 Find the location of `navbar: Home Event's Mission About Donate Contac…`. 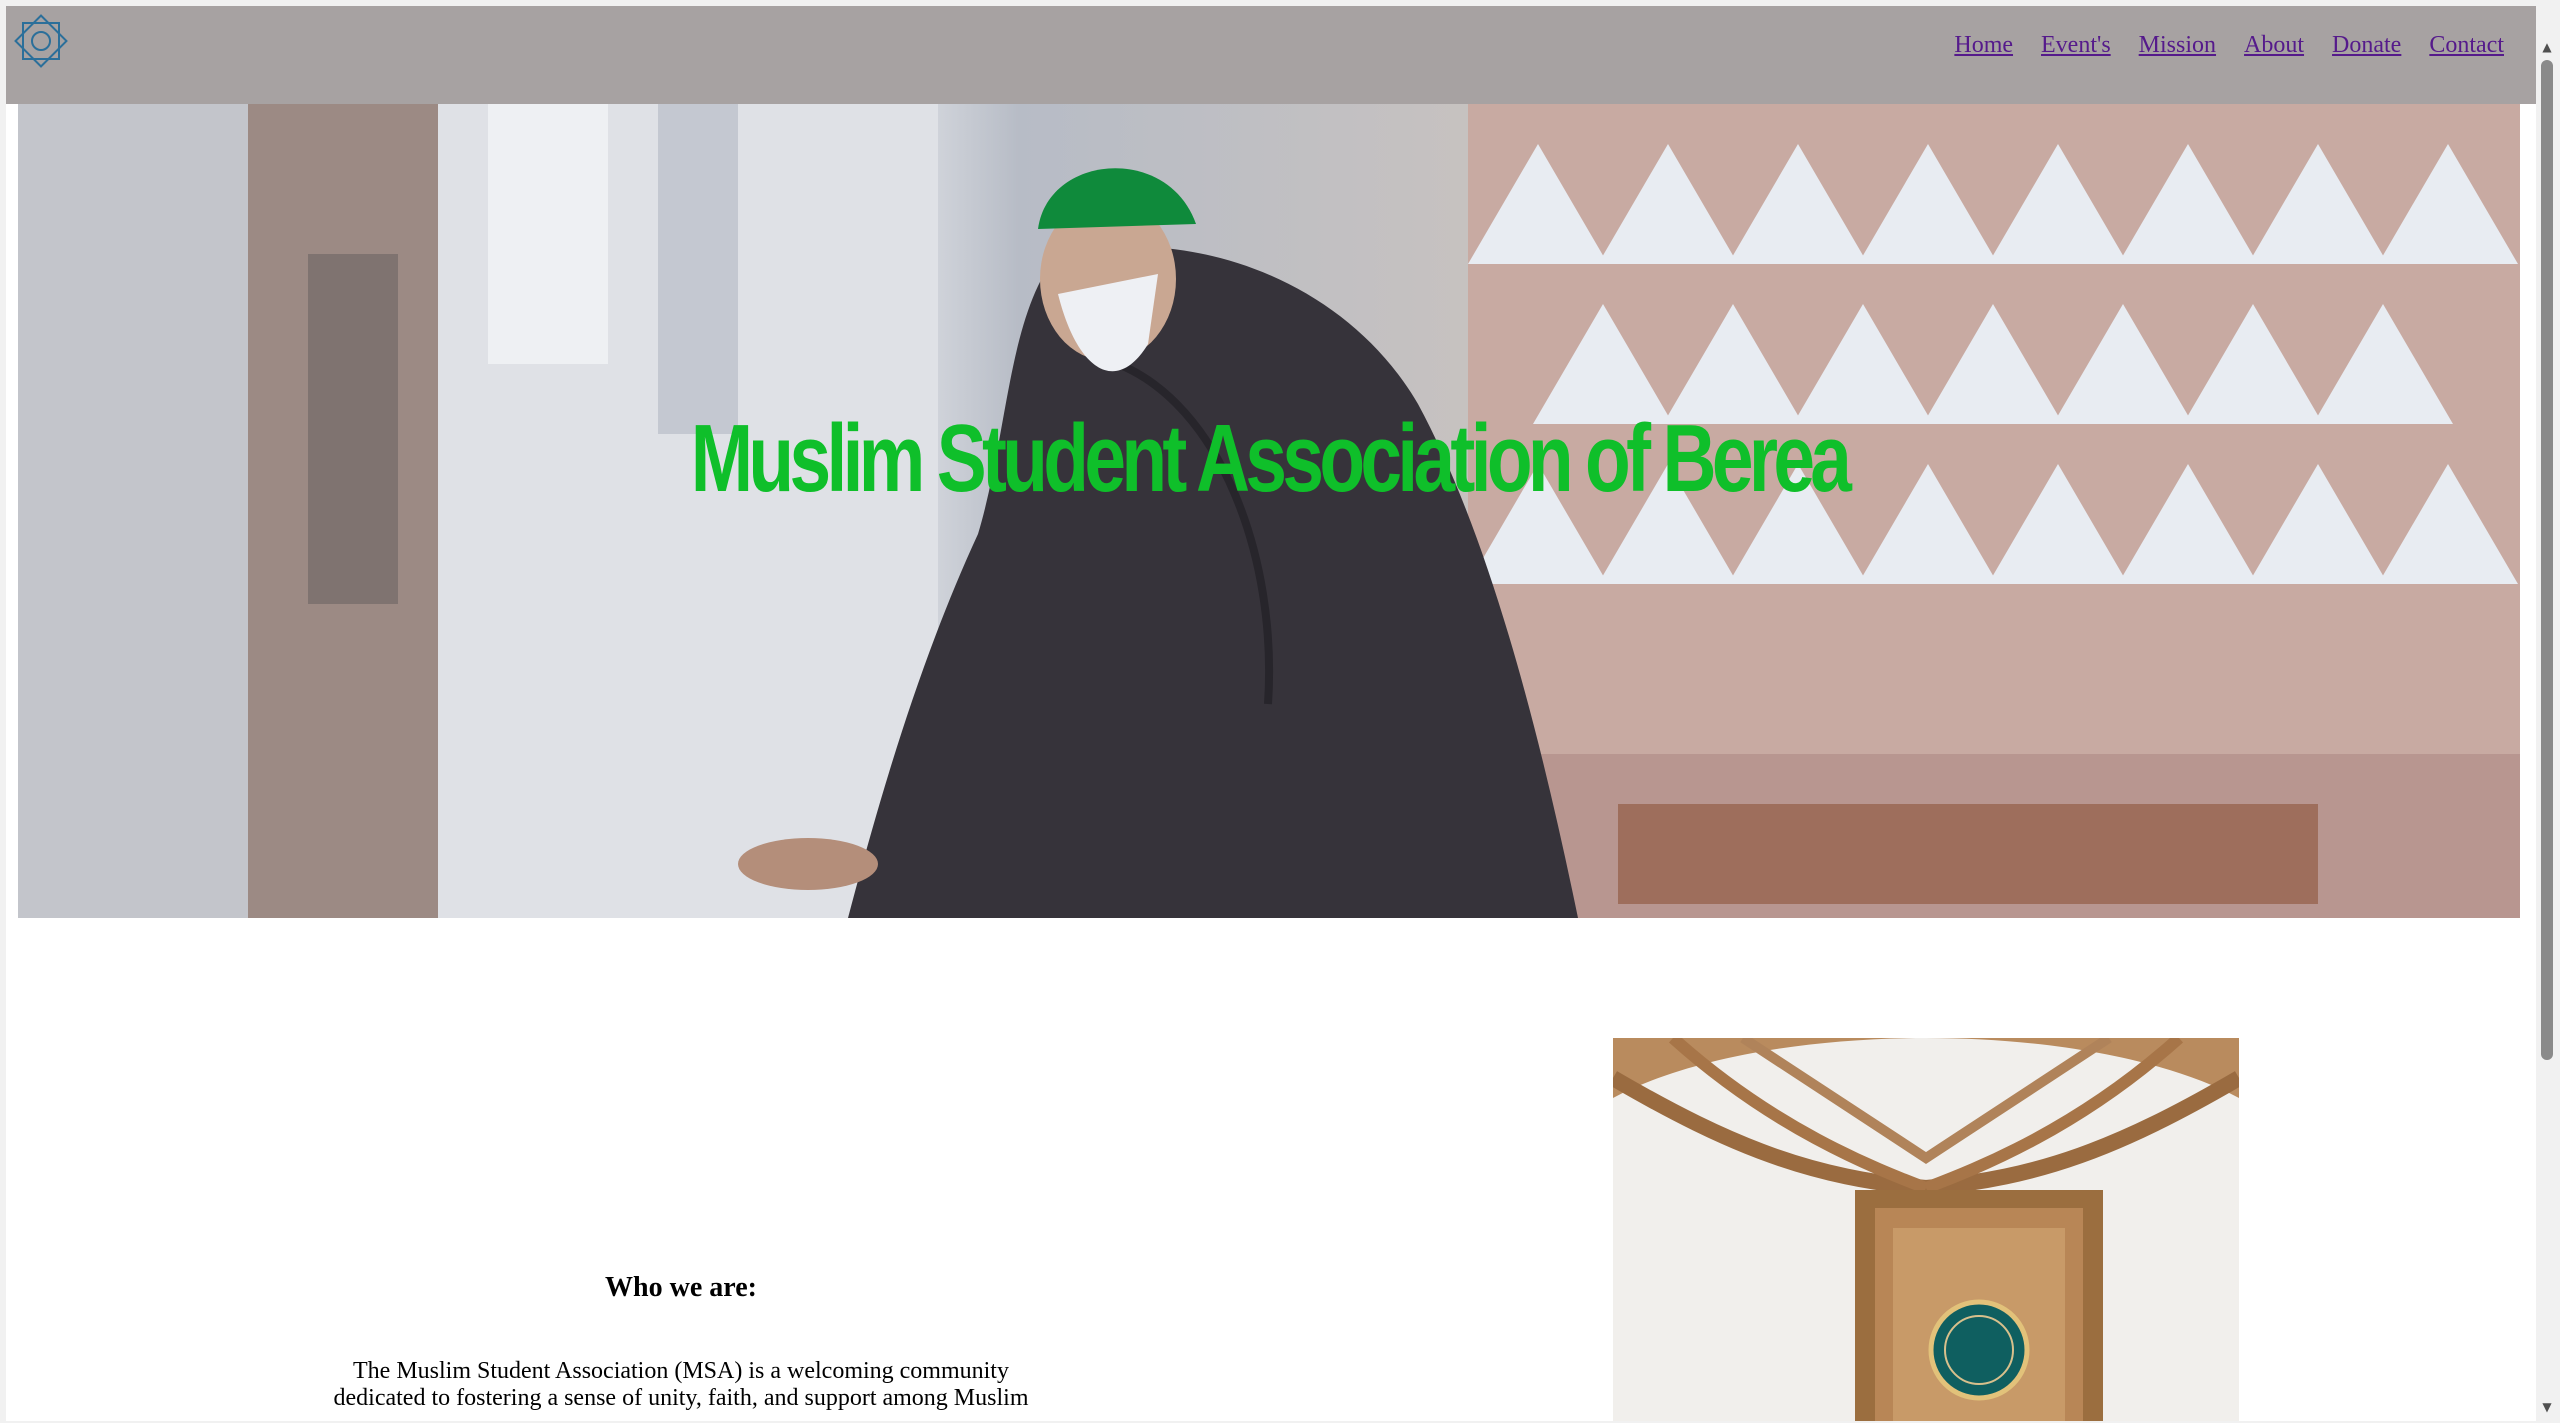

navbar: Home Event's Mission About Donate Contac… is located at coordinates (1271, 55).